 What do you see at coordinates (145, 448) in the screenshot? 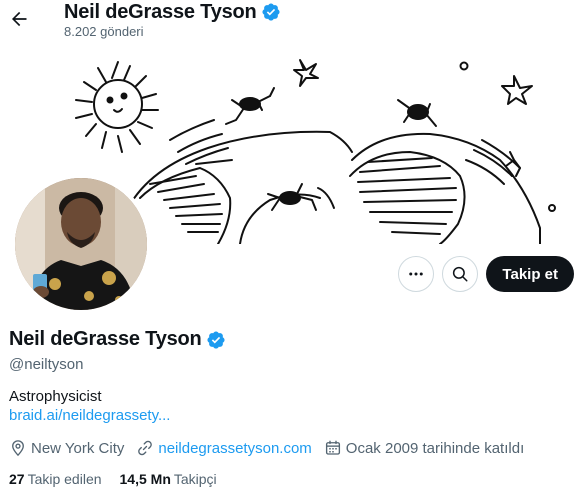
I see `link-icon` at bounding box center [145, 448].